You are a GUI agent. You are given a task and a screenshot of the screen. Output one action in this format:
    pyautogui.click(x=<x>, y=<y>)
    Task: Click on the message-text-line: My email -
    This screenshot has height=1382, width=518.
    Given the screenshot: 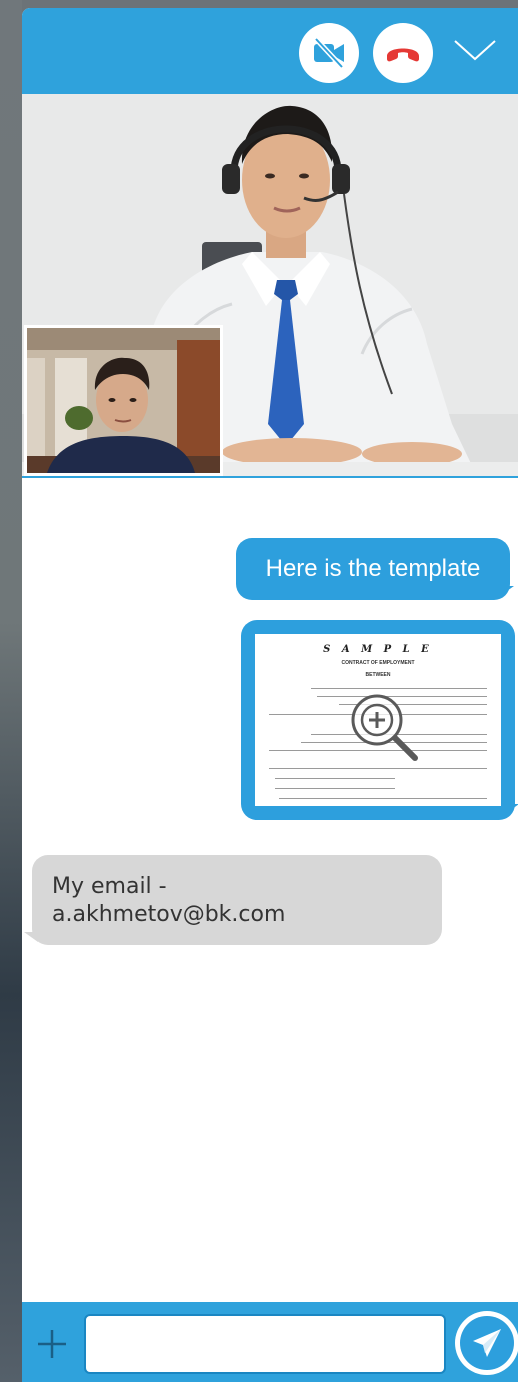 What is the action you would take?
    pyautogui.click(x=109, y=886)
    